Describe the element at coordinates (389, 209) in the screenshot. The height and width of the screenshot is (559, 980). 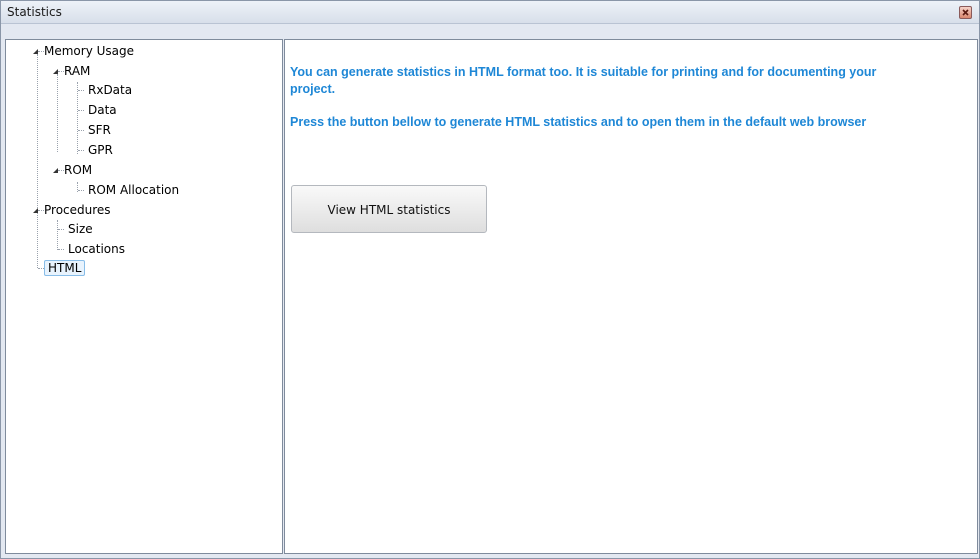
I see `view-html-statistics-button: View HTML statistics` at that location.